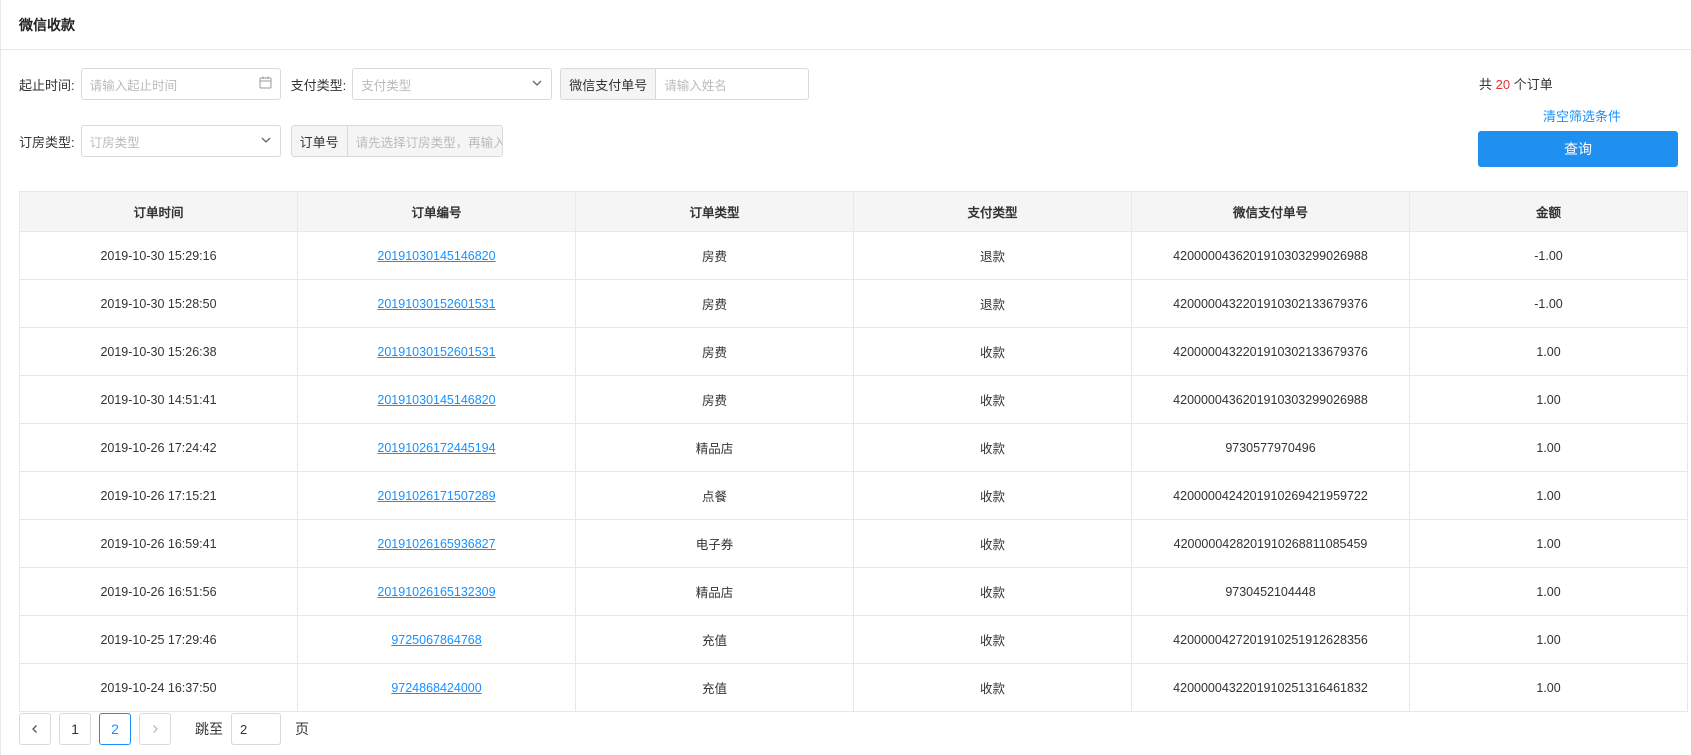 The image size is (1691, 755). What do you see at coordinates (992, 211) in the screenshot?
I see `header-pay-type: 支付类型` at bounding box center [992, 211].